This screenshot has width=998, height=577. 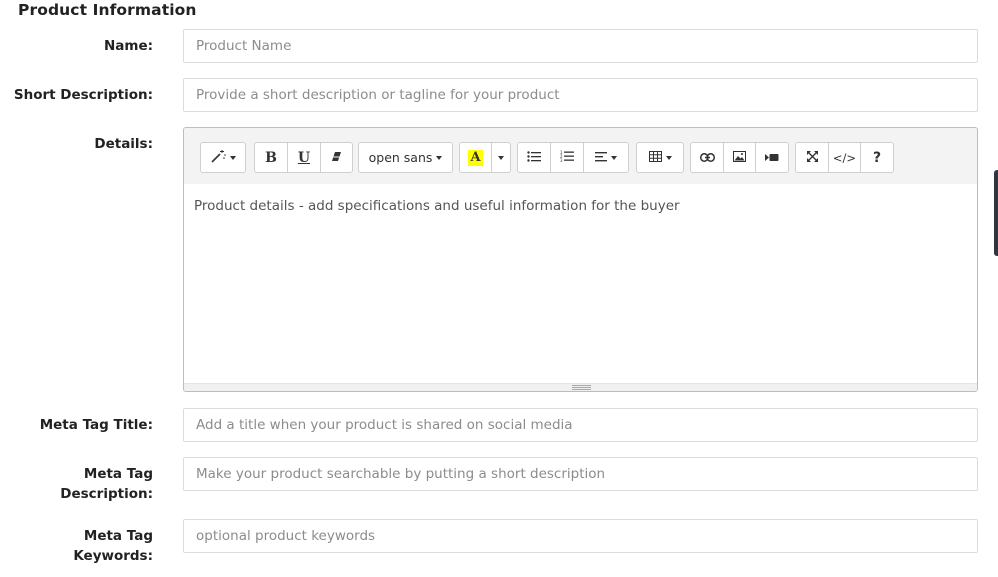 What do you see at coordinates (400, 157) in the screenshot?
I see `font-name-value: open sans` at bounding box center [400, 157].